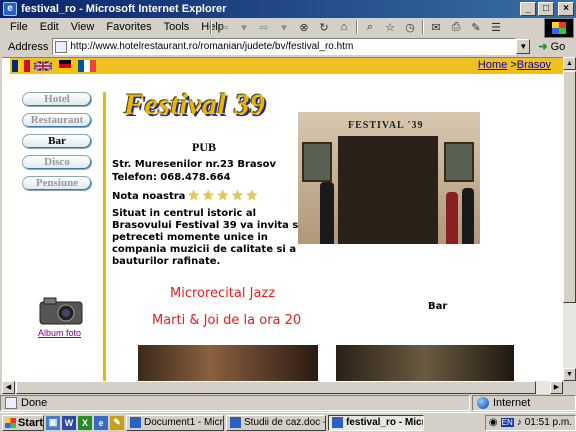 The height and width of the screenshot is (432, 576). What do you see at coordinates (436, 27) in the screenshot?
I see `mail-icon: ✉` at bounding box center [436, 27].